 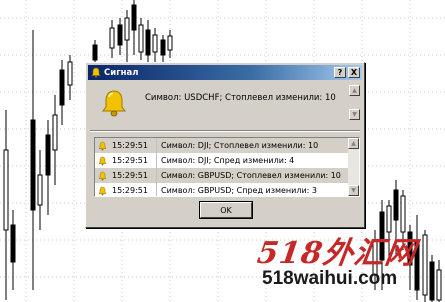 I want to click on ok-button: OK, so click(x=226, y=210).